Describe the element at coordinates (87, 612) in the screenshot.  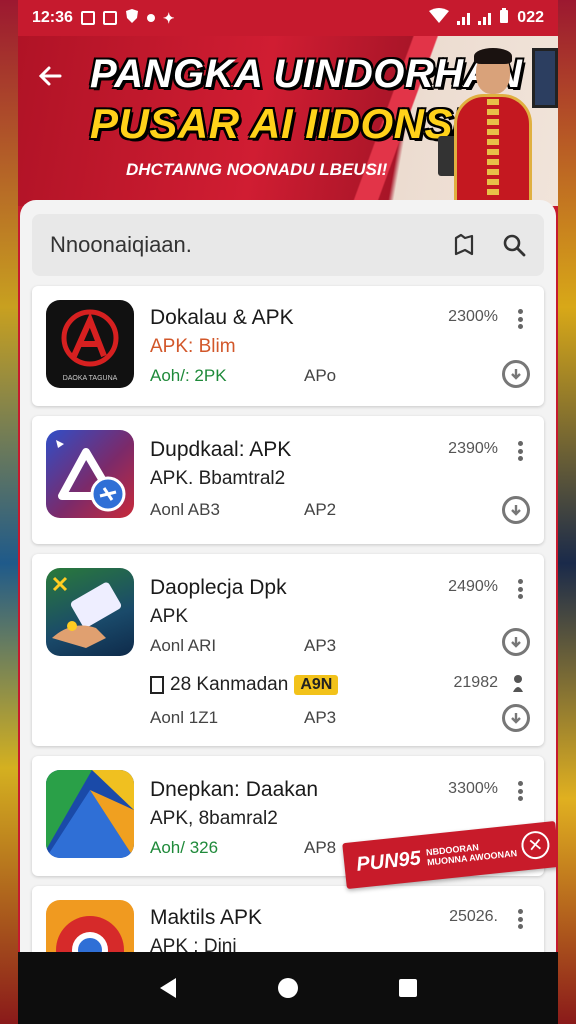
I see `app-logo-card-hand-icon` at that location.